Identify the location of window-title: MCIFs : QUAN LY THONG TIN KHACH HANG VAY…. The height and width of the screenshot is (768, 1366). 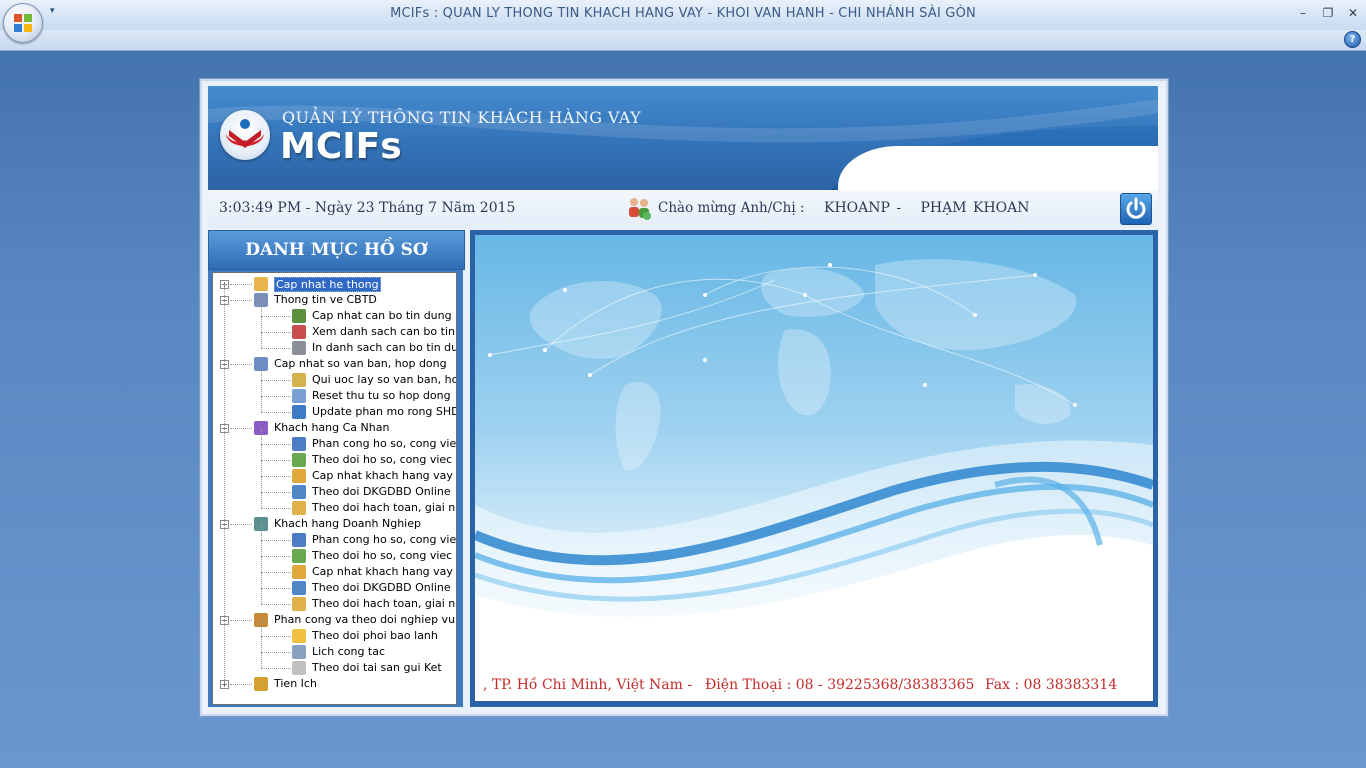
(683, 13).